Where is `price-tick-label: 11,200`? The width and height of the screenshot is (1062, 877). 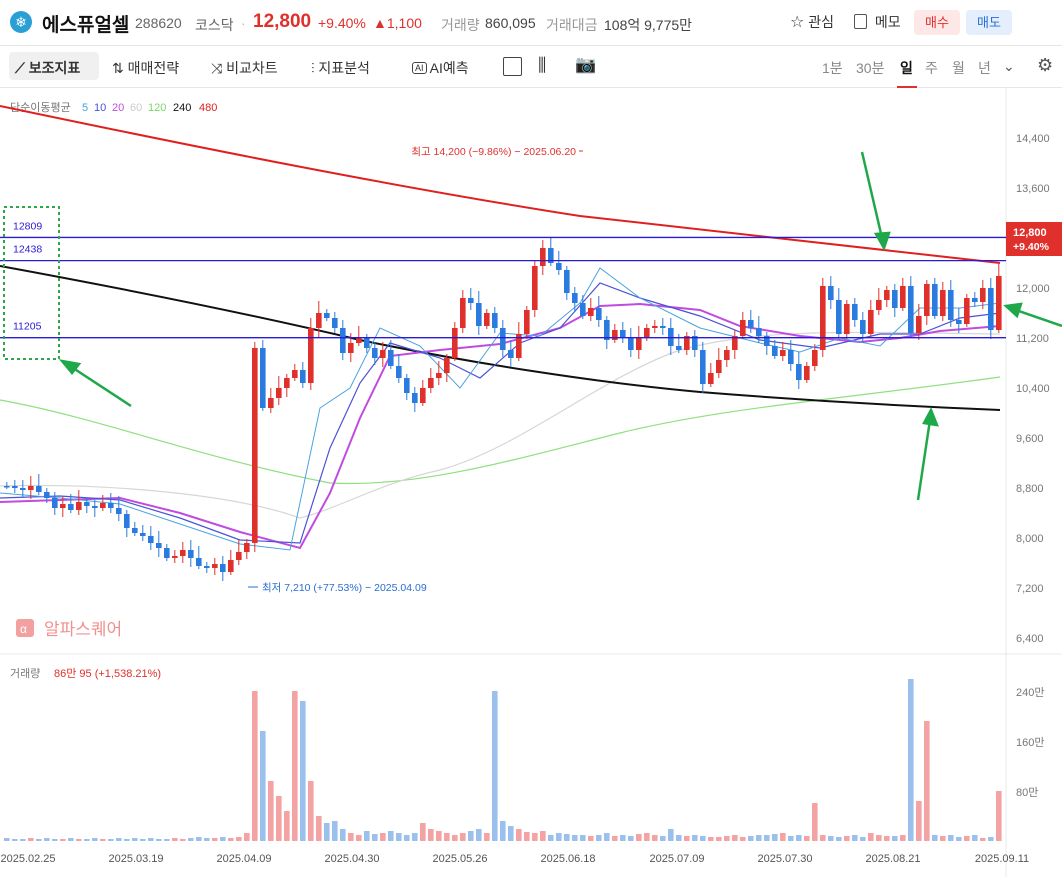 price-tick-label: 11,200 is located at coordinates (1032, 339).